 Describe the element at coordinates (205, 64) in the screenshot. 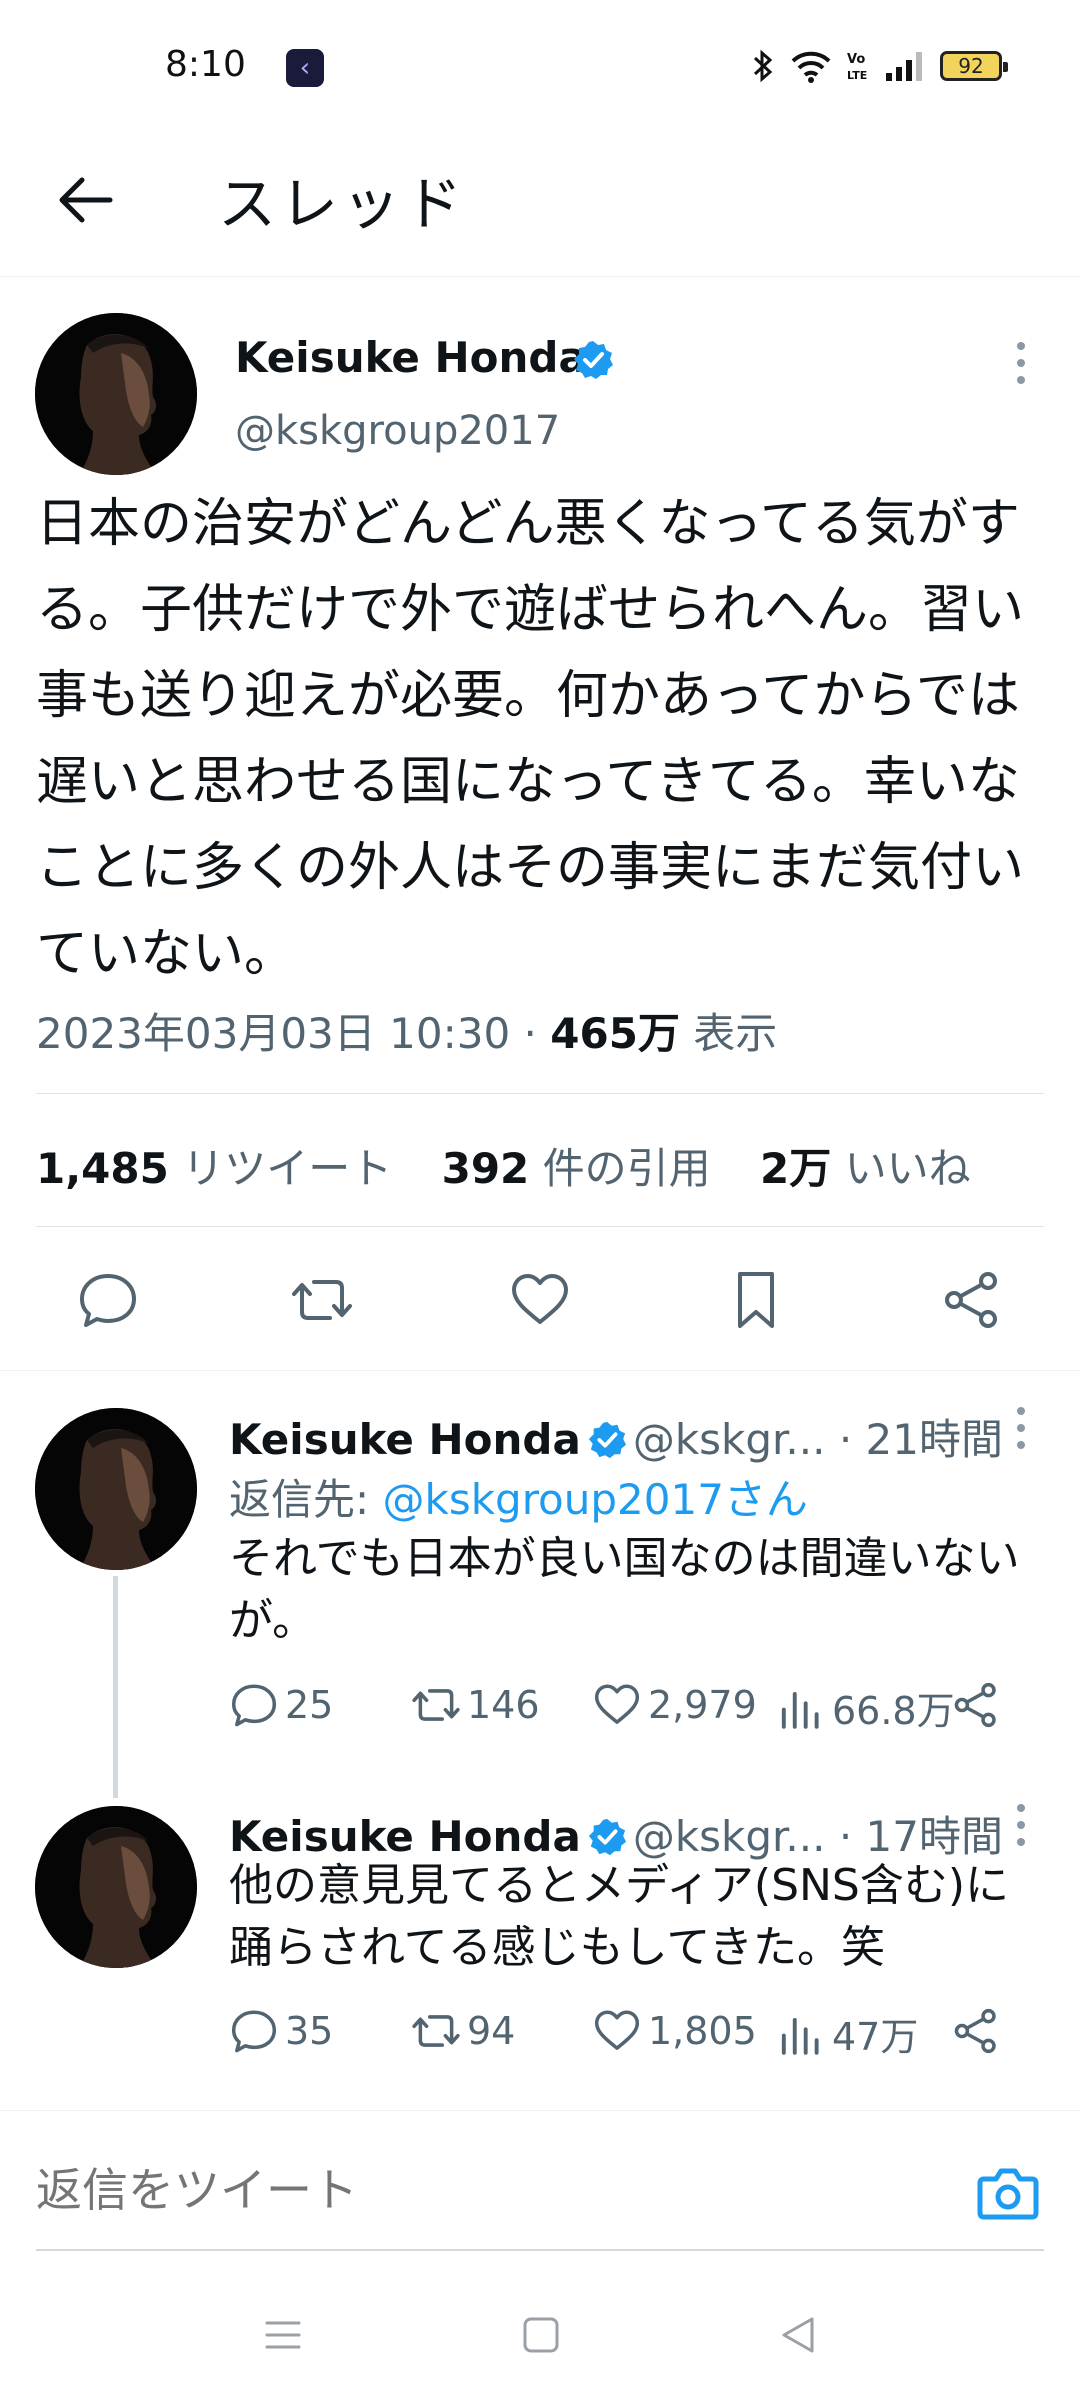

I see `status-time: 8:10` at that location.